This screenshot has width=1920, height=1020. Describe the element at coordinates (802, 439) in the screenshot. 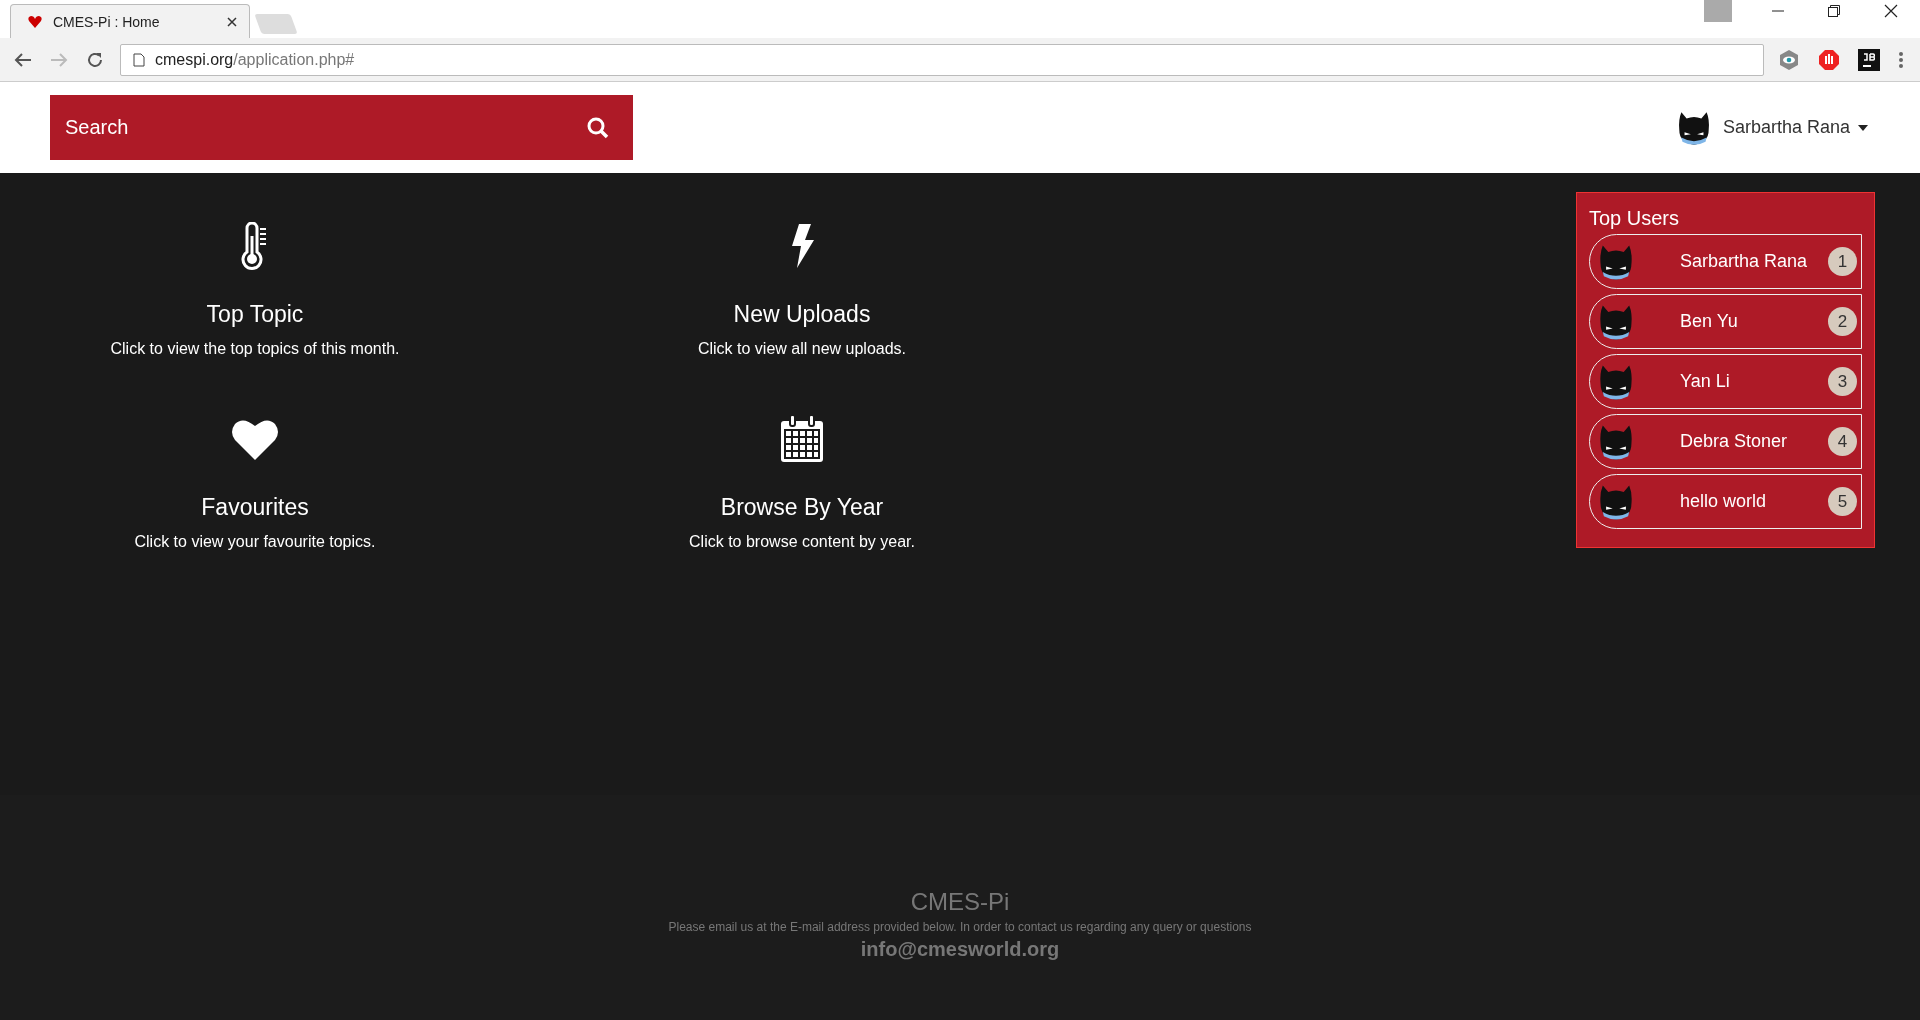

I see `calendar-icon` at that location.